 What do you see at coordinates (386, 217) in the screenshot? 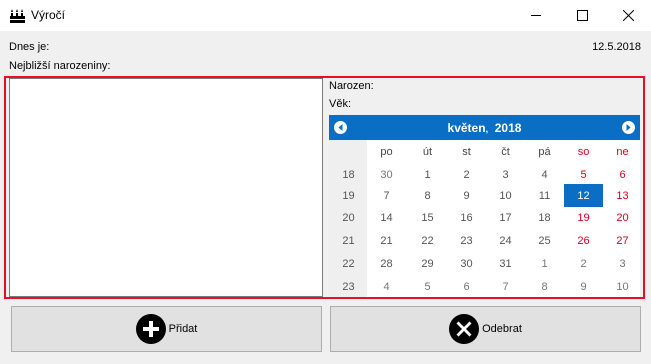
I see `calendar-day: 14` at bounding box center [386, 217].